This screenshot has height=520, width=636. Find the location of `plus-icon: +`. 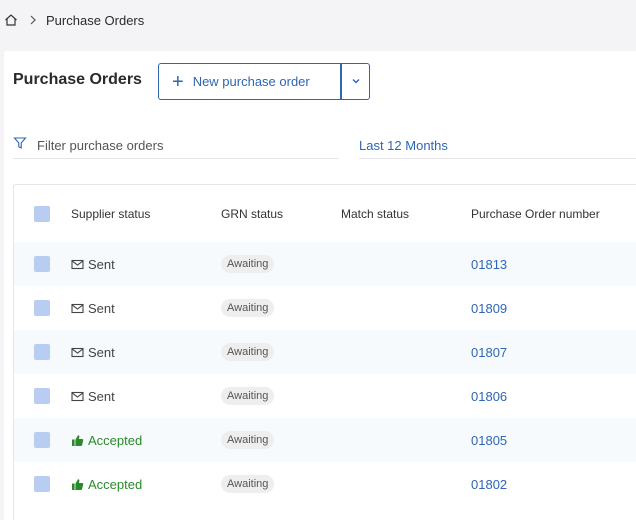

plus-icon: + is located at coordinates (178, 81).